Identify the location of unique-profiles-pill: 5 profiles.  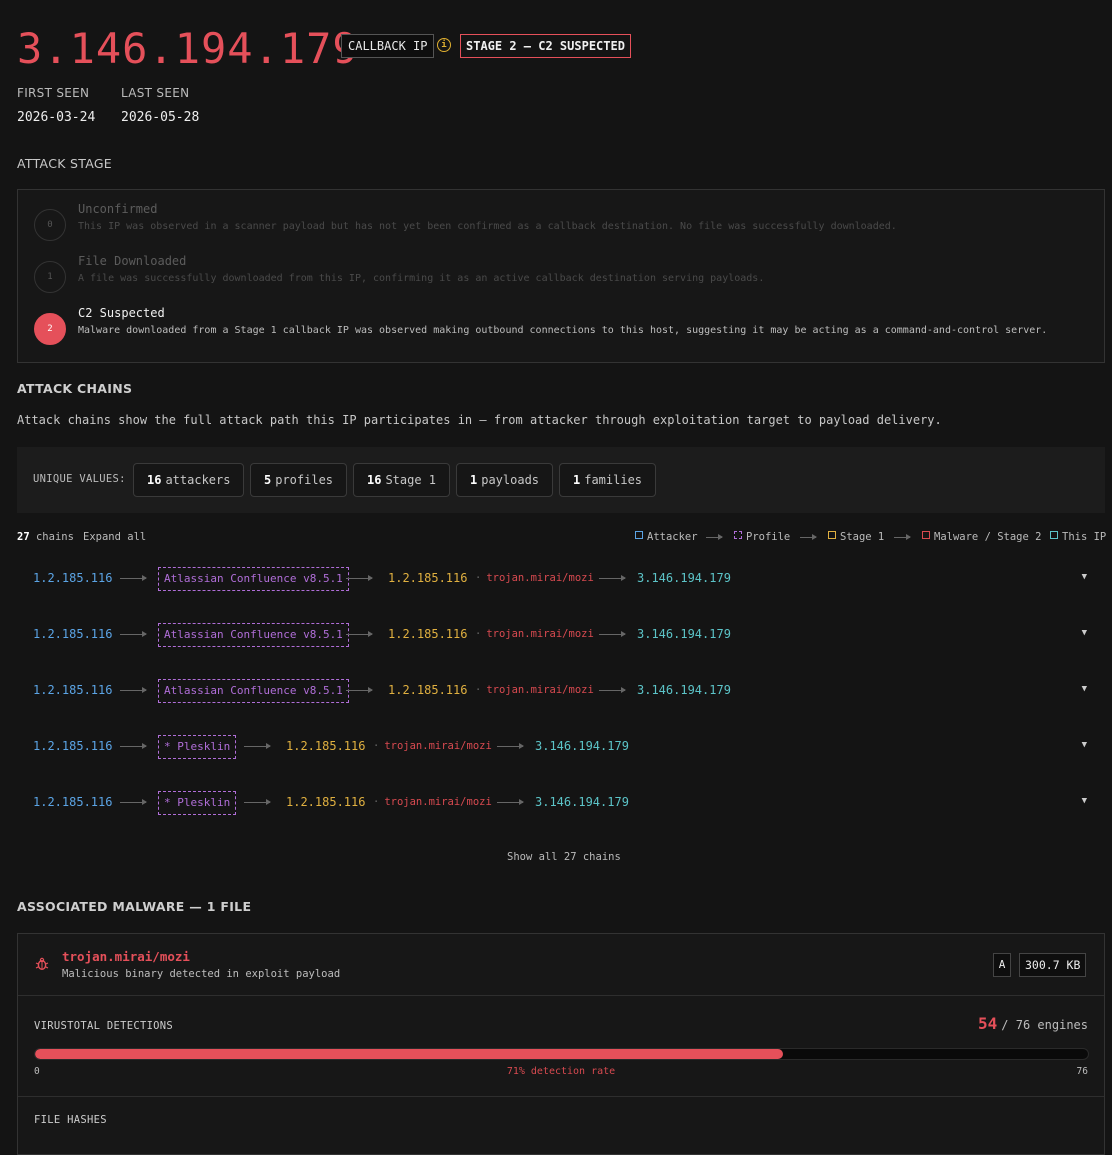
(299, 480).